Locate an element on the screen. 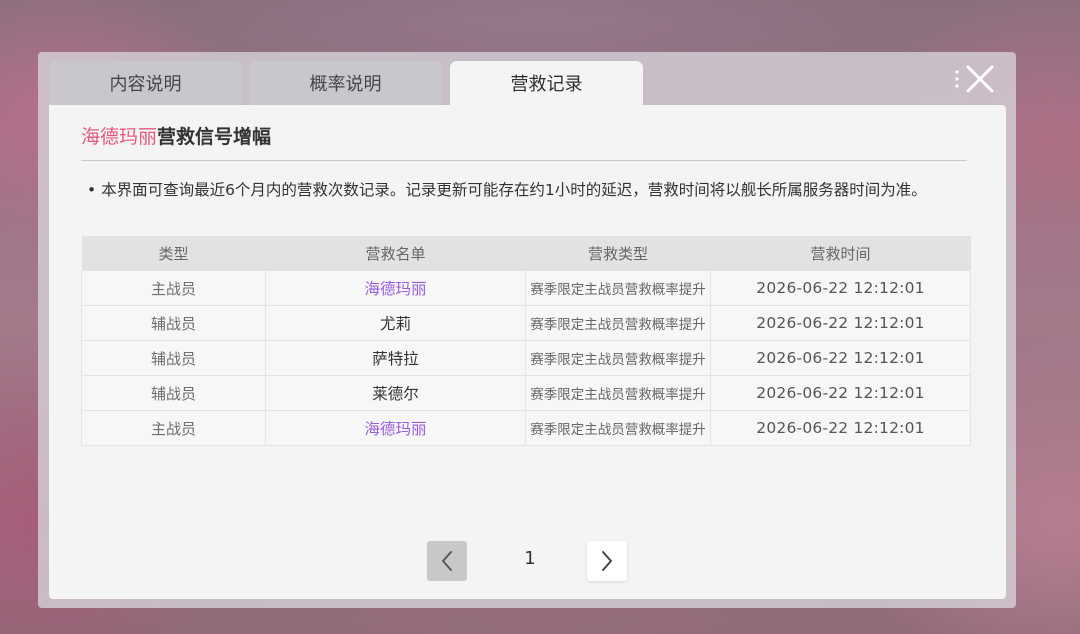  tab-rescue-records: 营救记录 is located at coordinates (546, 83).